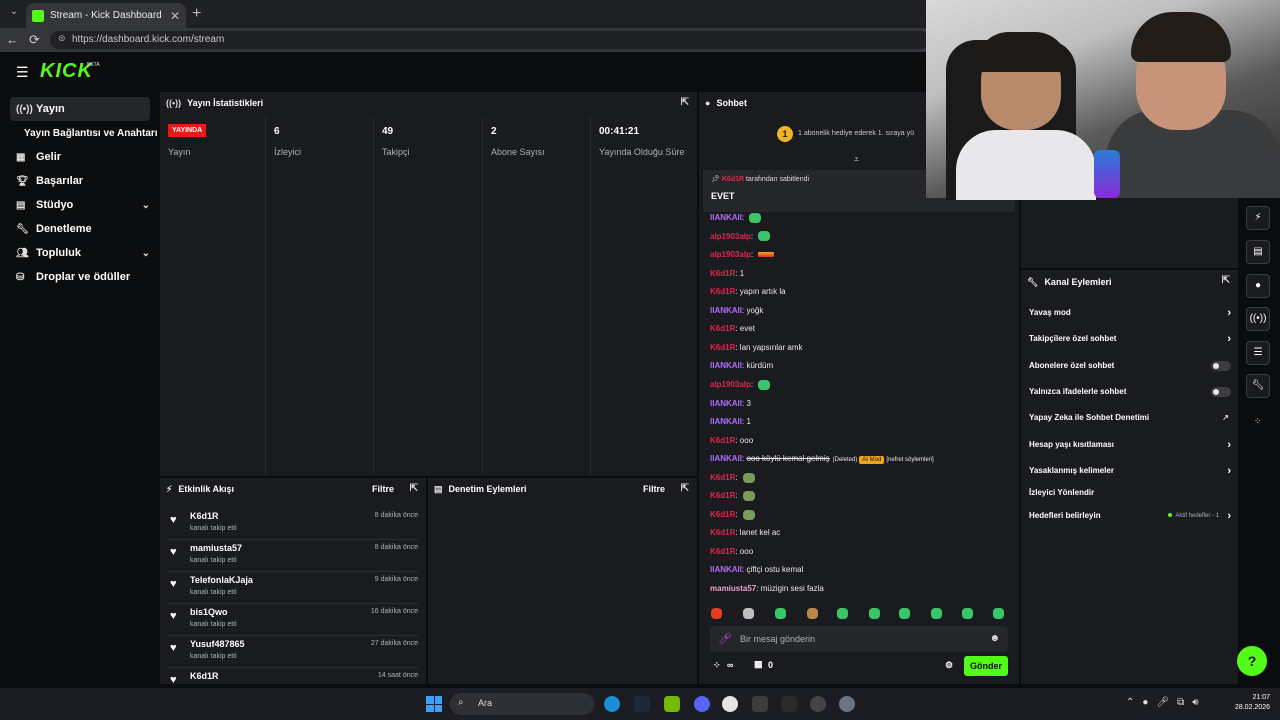 This screenshot has width=1280, height=720. What do you see at coordinates (1258, 353) in the screenshot?
I see `layout-icon: ☰` at bounding box center [1258, 353].